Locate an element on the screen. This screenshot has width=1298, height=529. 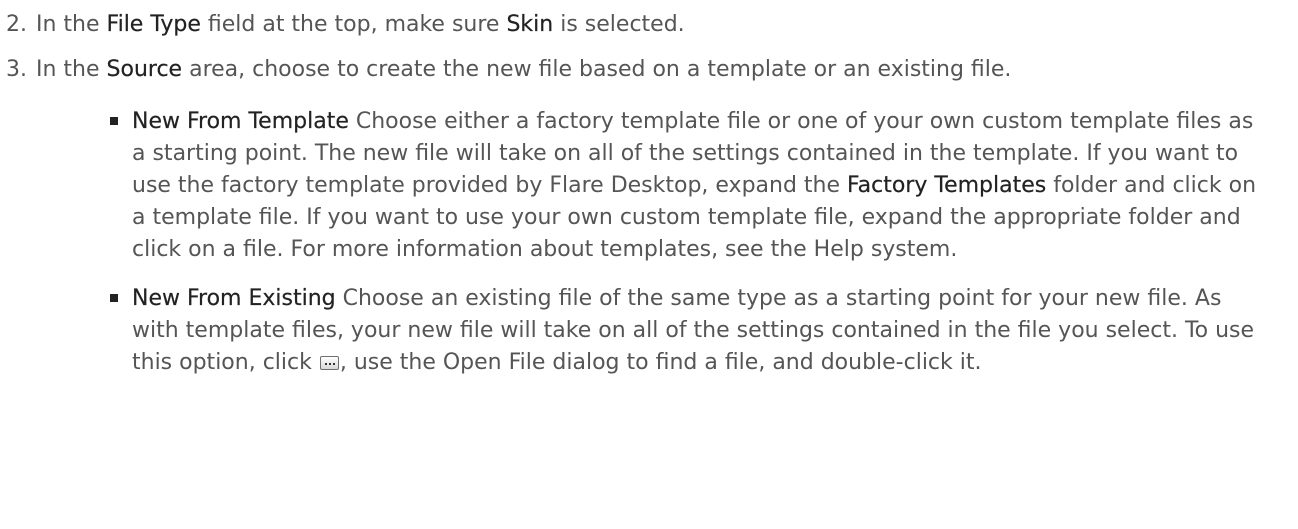
factory-templates-term: Factory Templates is located at coordinates (947, 185).